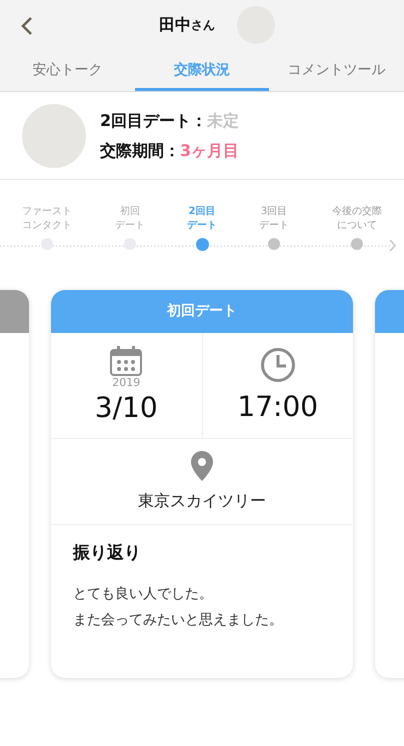 The width and height of the screenshot is (404, 746). Describe the element at coordinates (223, 121) in the screenshot. I see `field-value: 未定` at that location.